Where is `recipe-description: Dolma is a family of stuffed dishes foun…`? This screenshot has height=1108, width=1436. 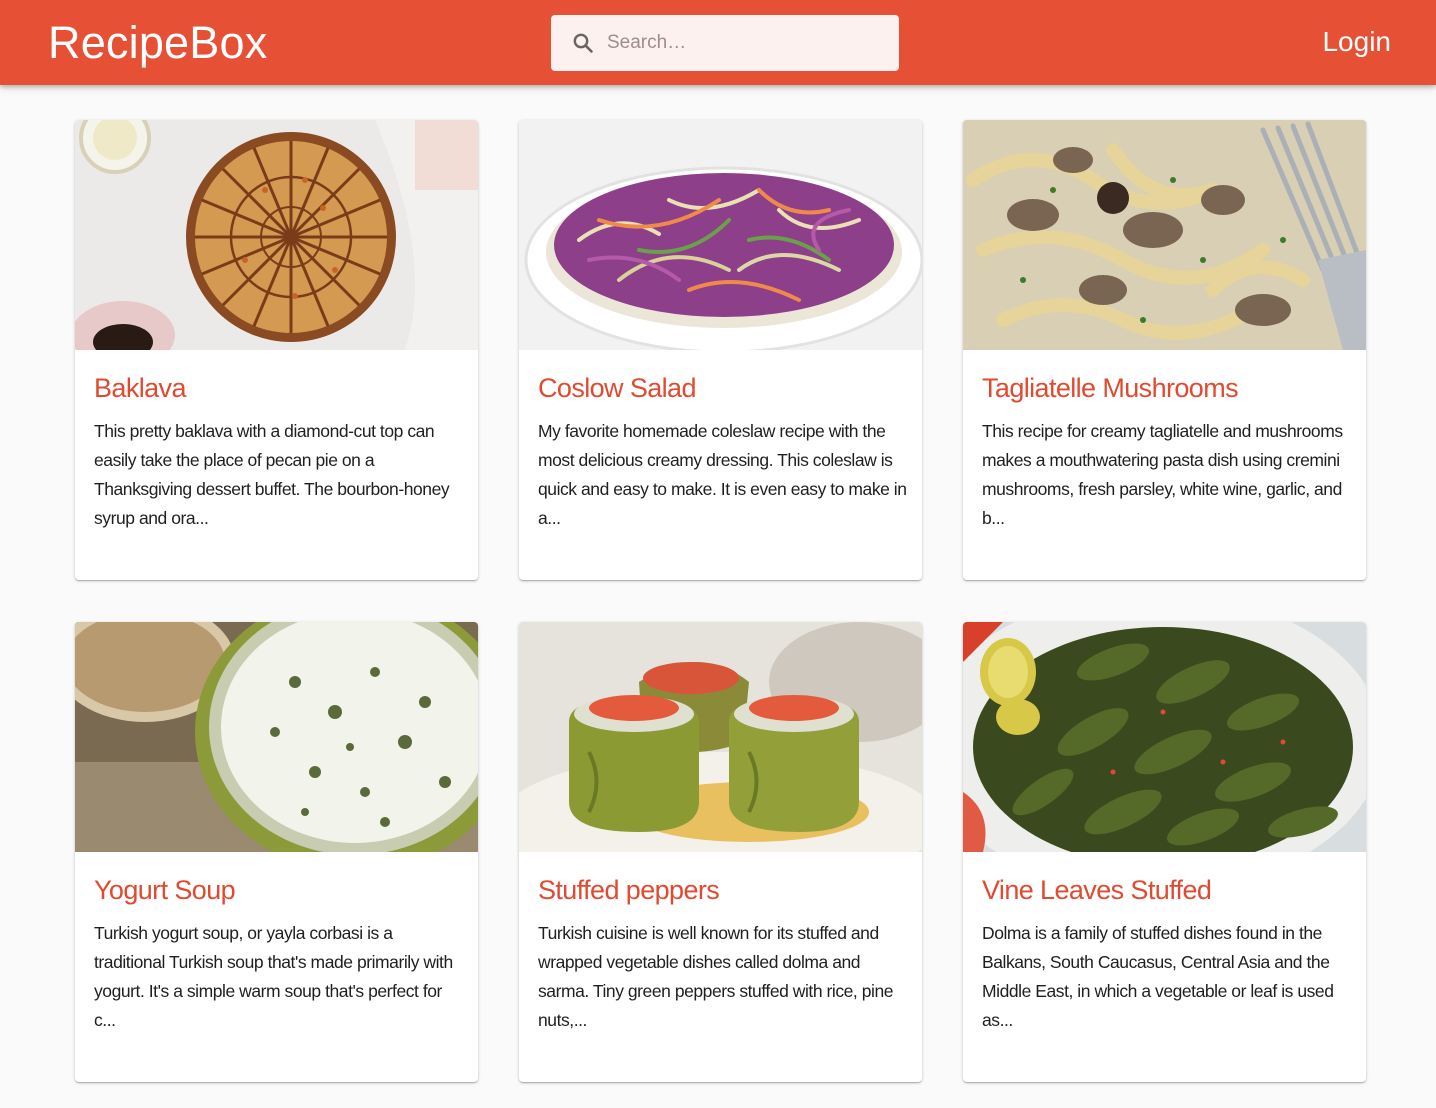 recipe-description: Dolma is a family of stuffed dishes foun… is located at coordinates (1158, 976).